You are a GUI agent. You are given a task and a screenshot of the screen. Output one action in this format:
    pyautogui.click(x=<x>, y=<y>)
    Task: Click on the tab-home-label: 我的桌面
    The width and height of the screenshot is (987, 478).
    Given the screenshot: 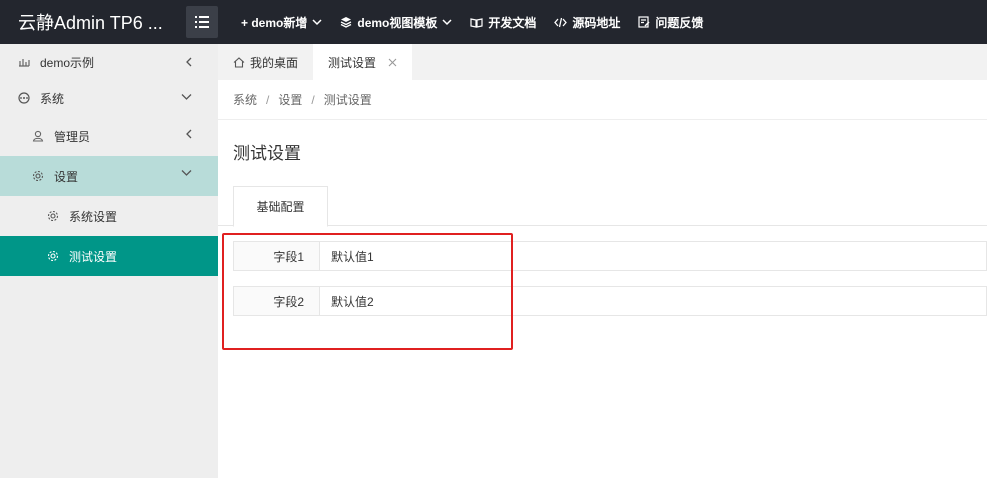 What is the action you would take?
    pyautogui.click(x=274, y=62)
    